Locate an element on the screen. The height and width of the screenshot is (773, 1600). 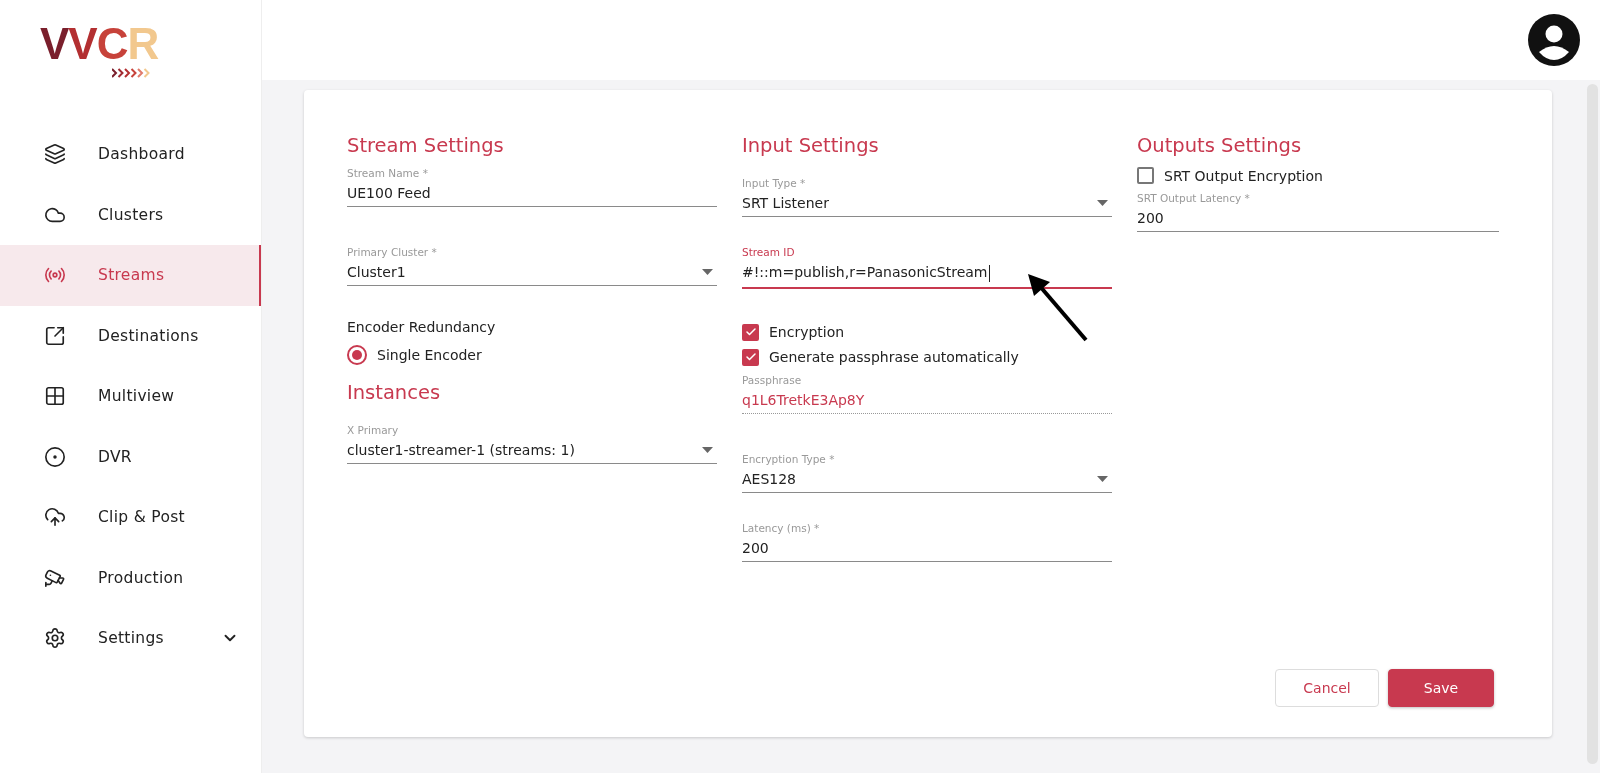
field-label: Latency (ms) * is located at coordinates (781, 527).